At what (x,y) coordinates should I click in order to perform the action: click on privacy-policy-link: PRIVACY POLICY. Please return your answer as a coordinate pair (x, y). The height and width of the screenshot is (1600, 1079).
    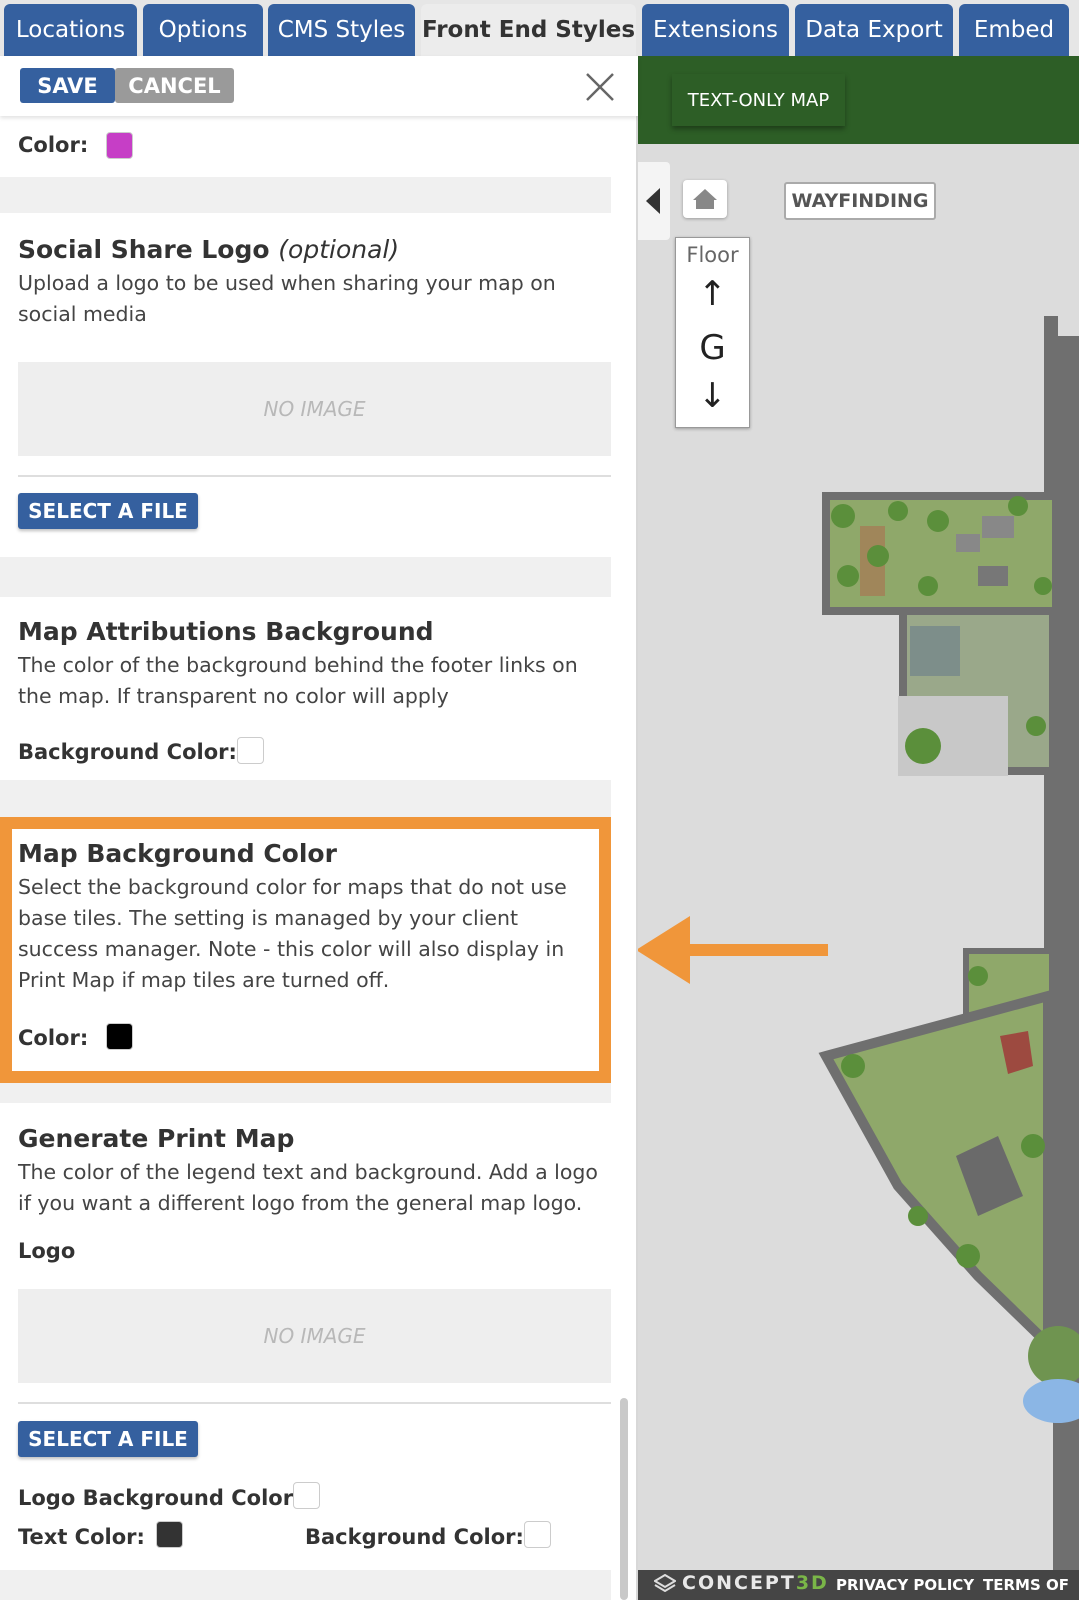
    Looking at the image, I should click on (905, 1585).